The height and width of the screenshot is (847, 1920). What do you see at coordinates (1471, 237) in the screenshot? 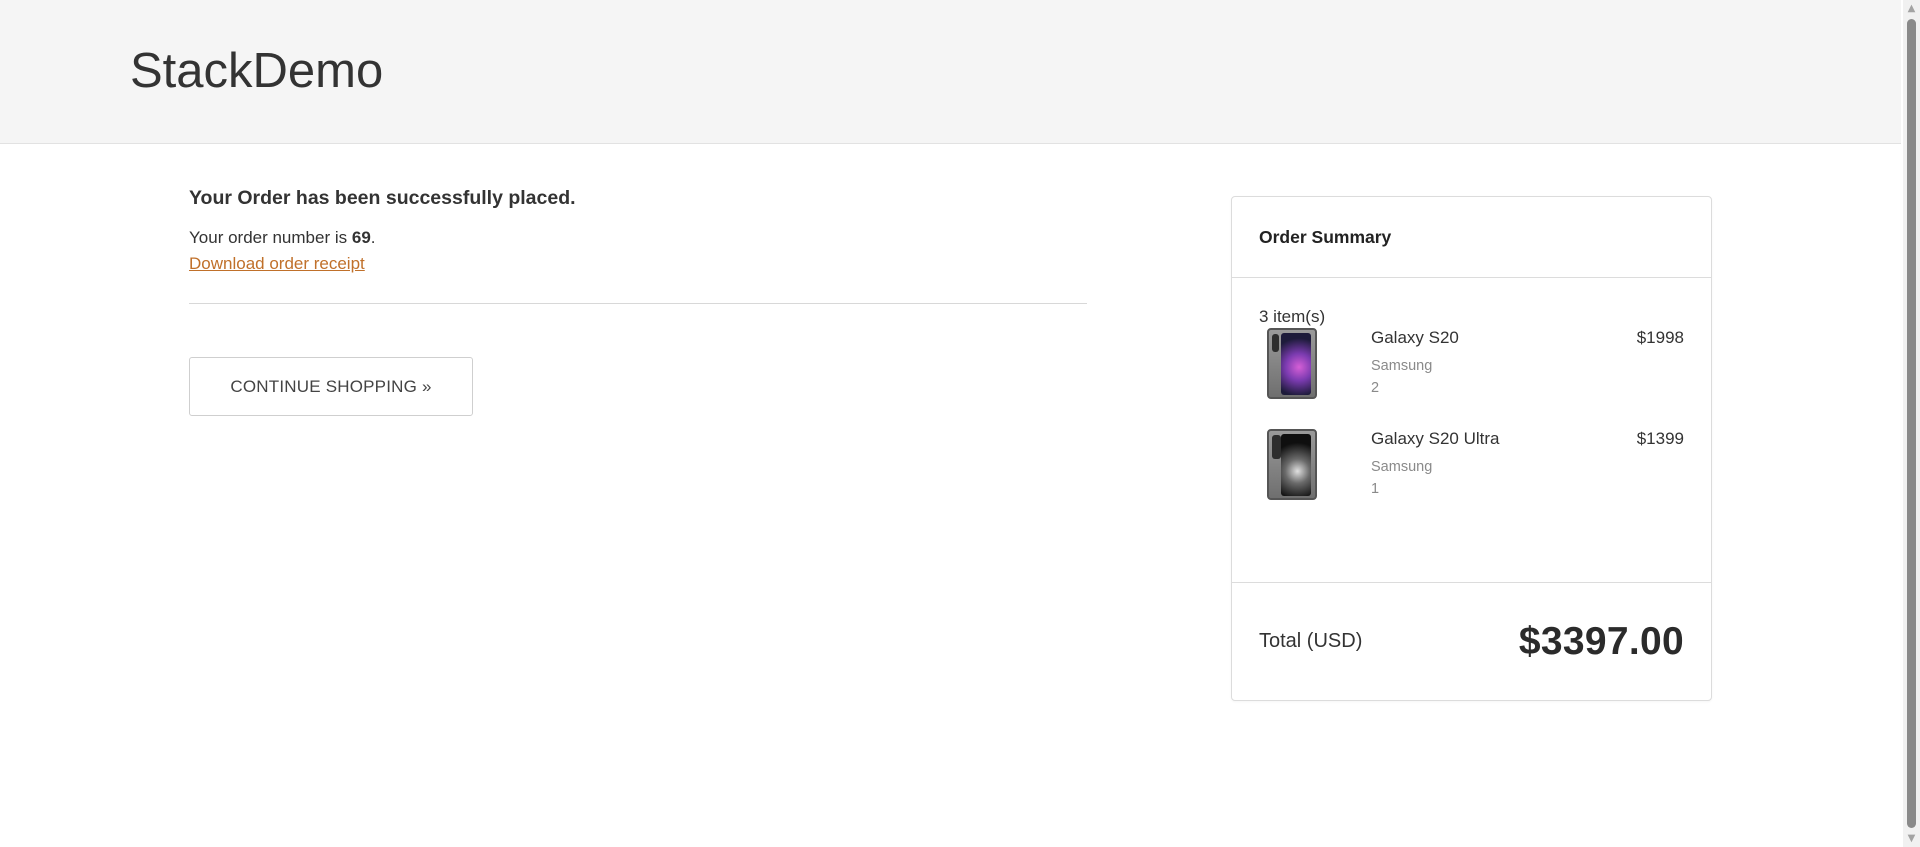
I see `order-summary-header: Order Summary` at bounding box center [1471, 237].